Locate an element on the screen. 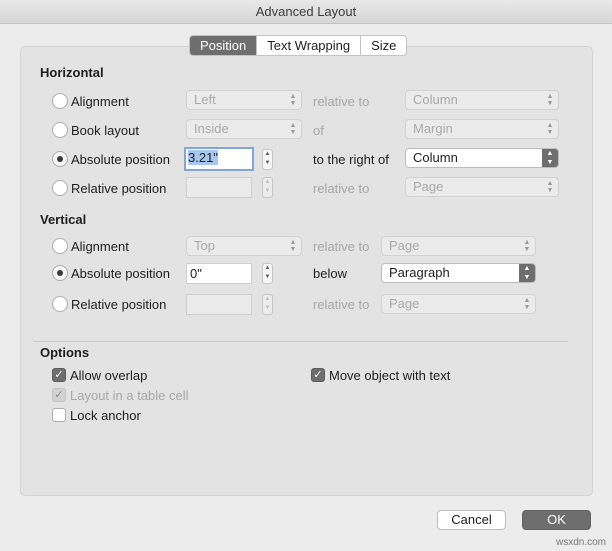 The height and width of the screenshot is (551, 612). h-book-layout-label: Book layout is located at coordinates (105, 130).